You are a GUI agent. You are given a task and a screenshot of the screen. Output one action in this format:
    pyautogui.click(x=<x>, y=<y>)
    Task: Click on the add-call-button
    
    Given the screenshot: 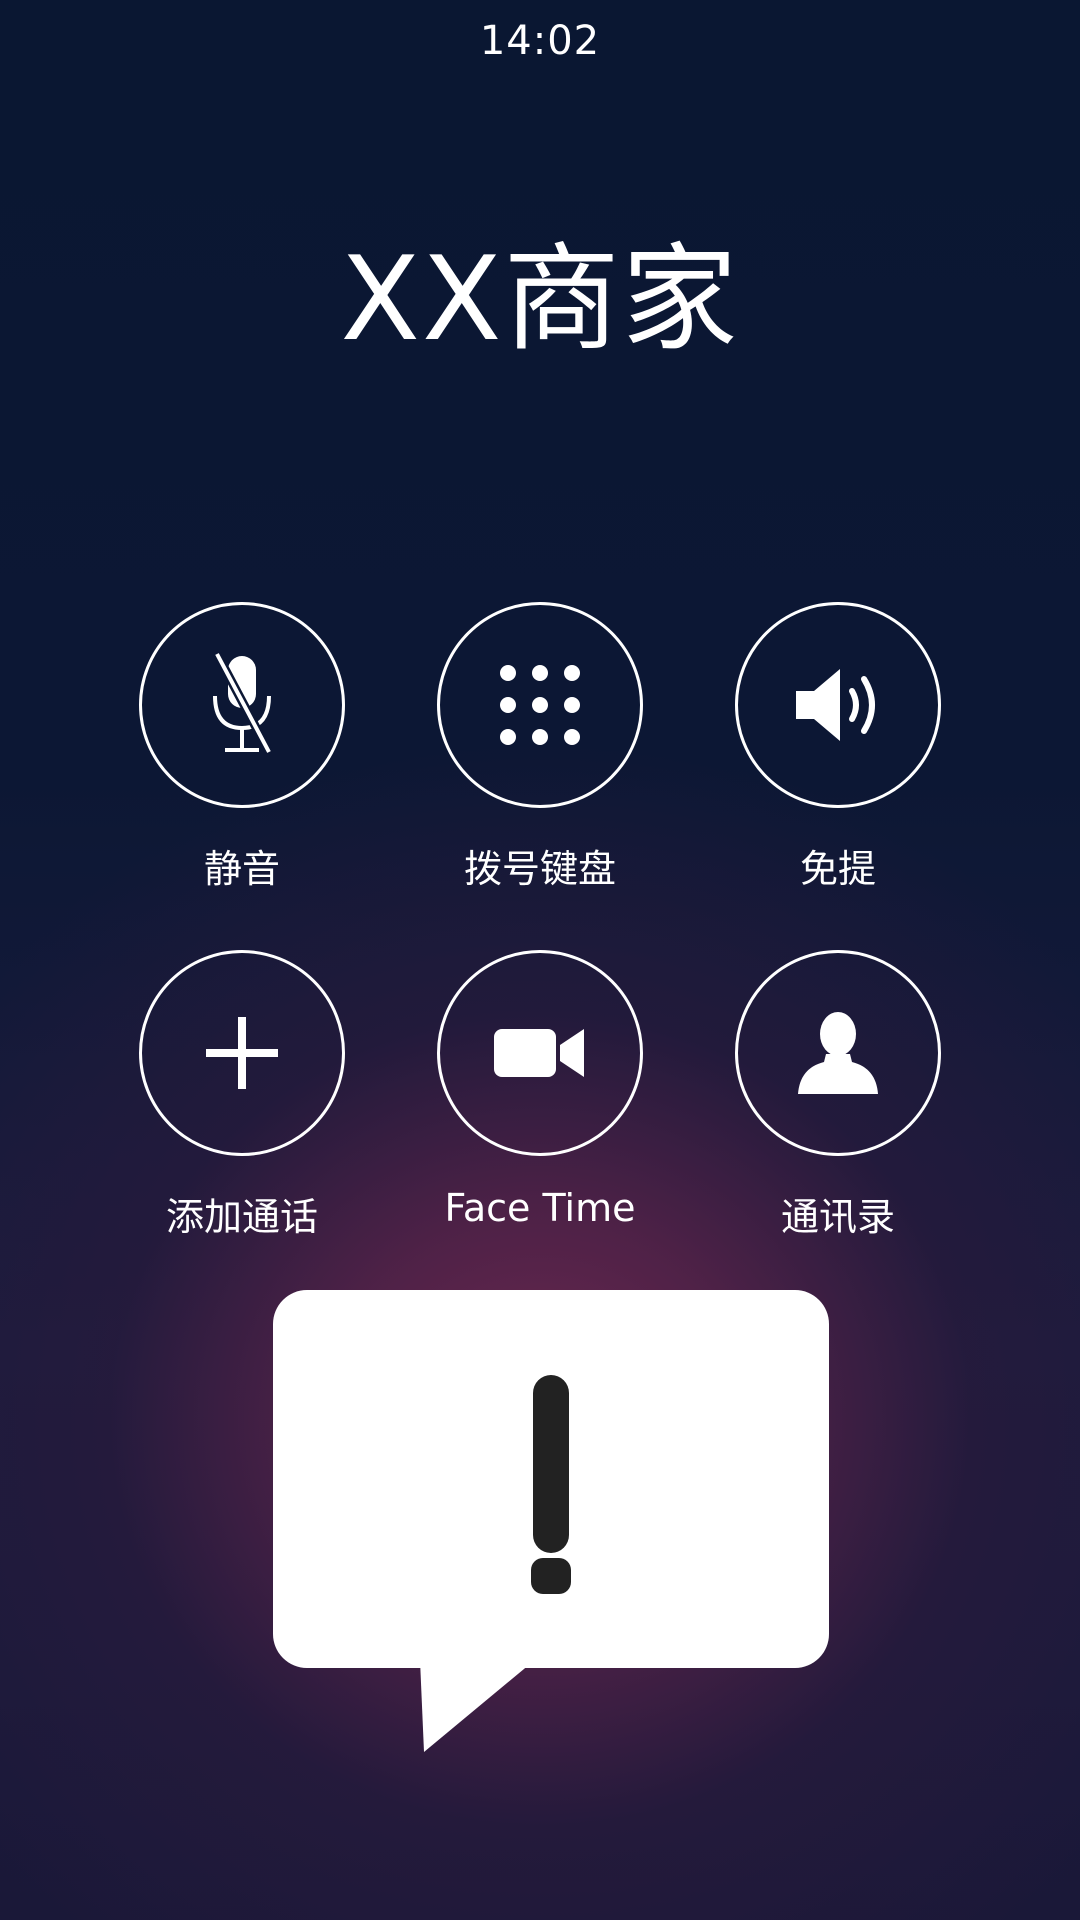 What is the action you would take?
    pyautogui.click(x=242, y=1053)
    